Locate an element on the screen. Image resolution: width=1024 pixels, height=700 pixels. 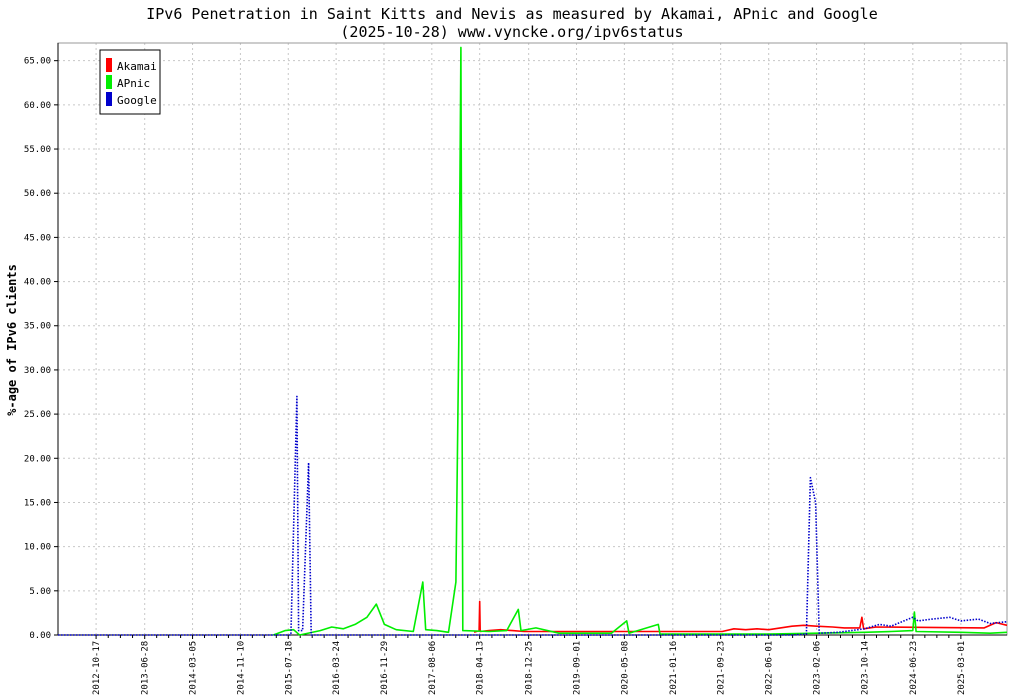
x-tick-label: 2024-06-23 is located at coordinates (914, 668).